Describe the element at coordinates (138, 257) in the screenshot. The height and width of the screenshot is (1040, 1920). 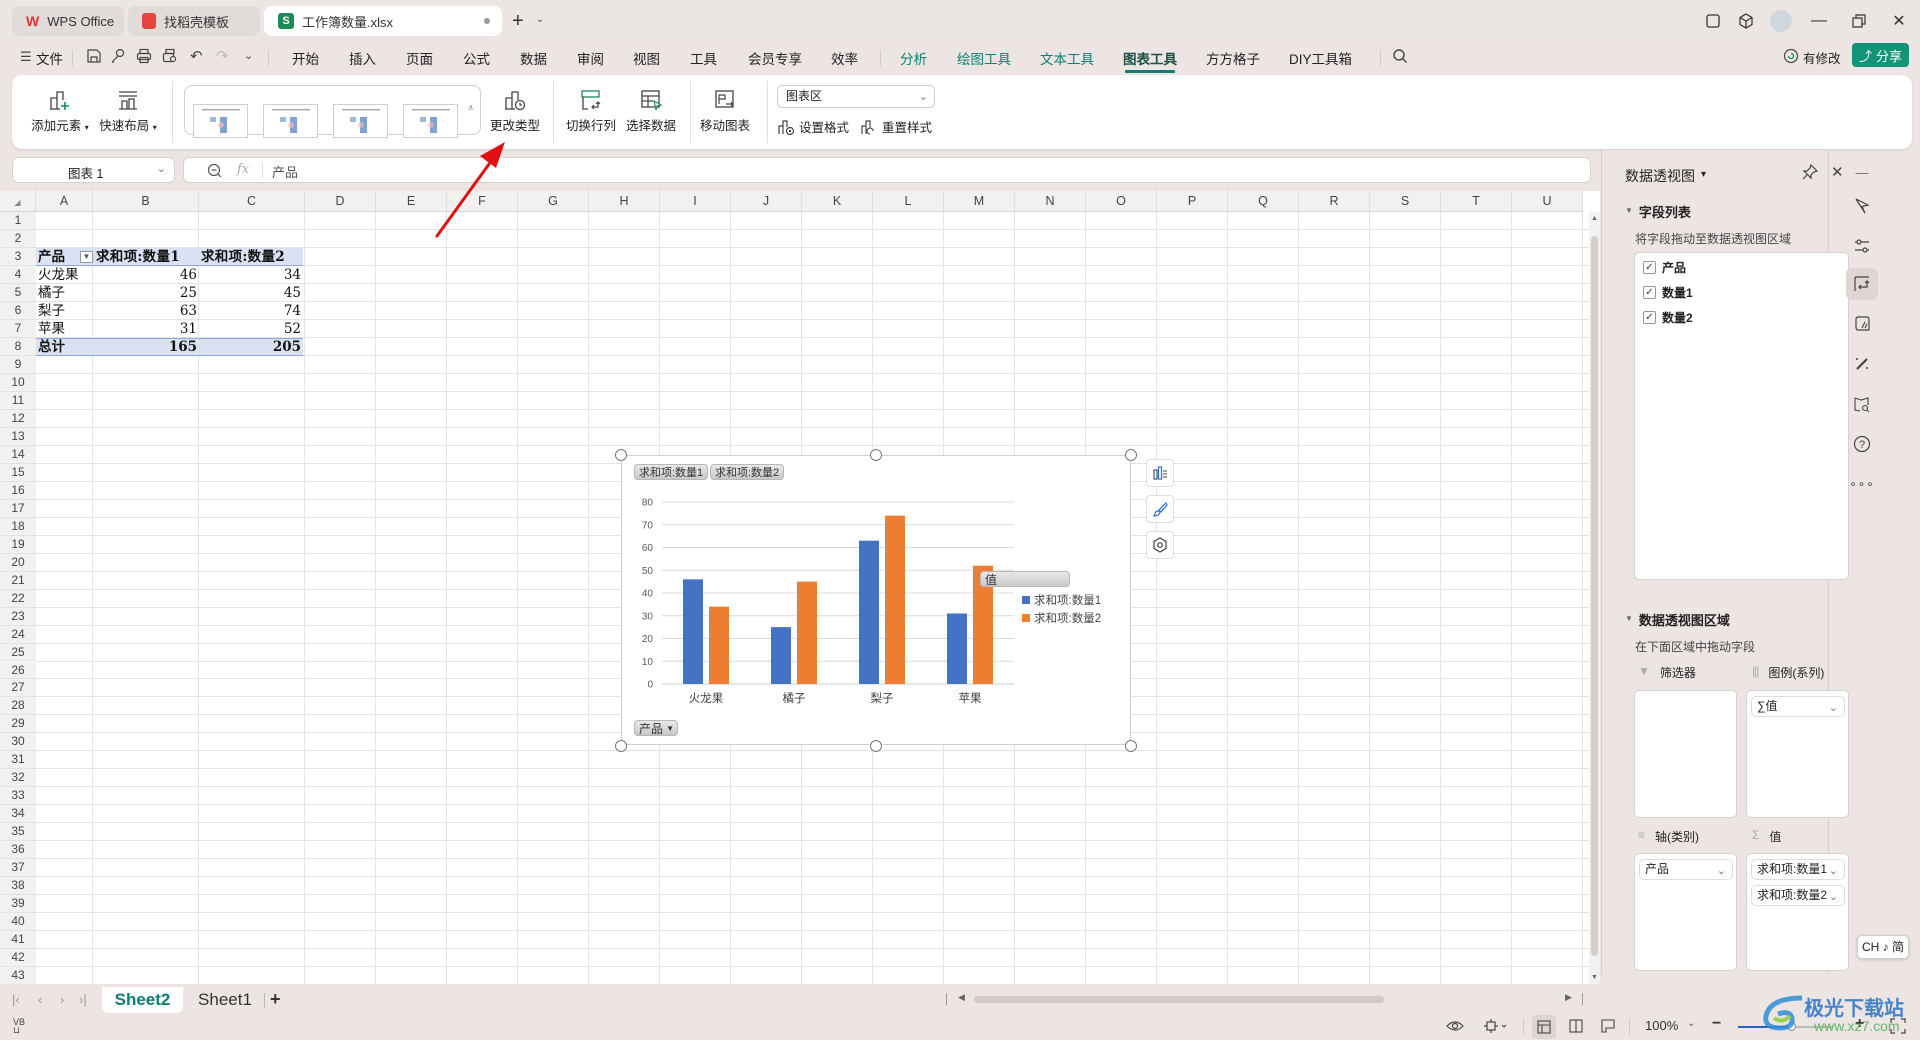
I see `pivot-header-sum1: 求和项:数量1` at that location.